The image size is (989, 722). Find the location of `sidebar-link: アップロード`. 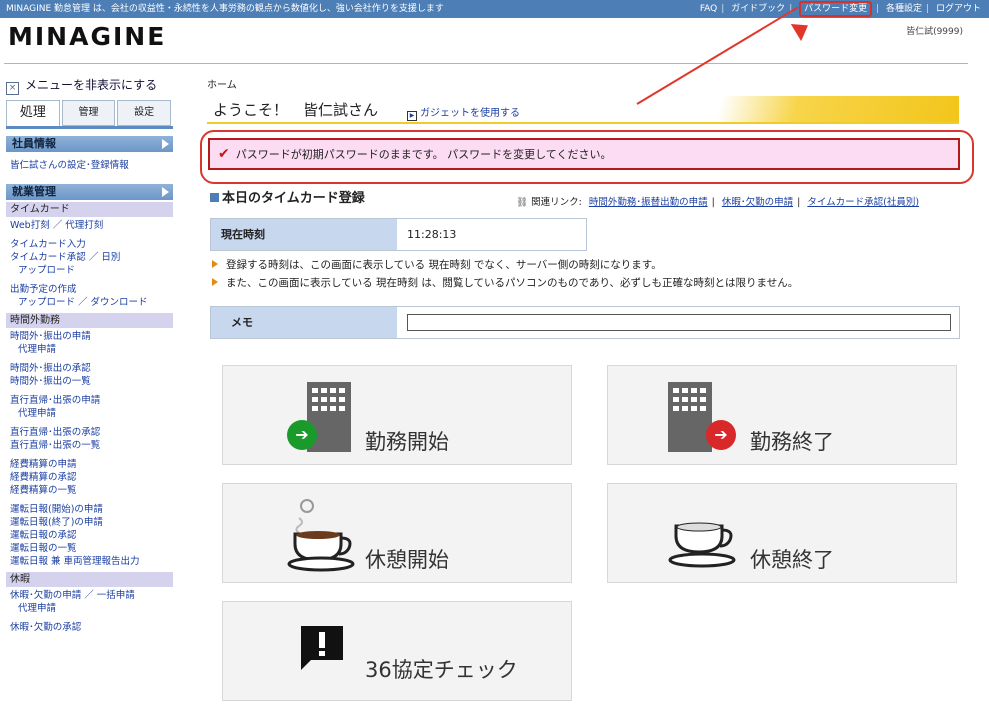

sidebar-link: アップロード is located at coordinates (89, 270).